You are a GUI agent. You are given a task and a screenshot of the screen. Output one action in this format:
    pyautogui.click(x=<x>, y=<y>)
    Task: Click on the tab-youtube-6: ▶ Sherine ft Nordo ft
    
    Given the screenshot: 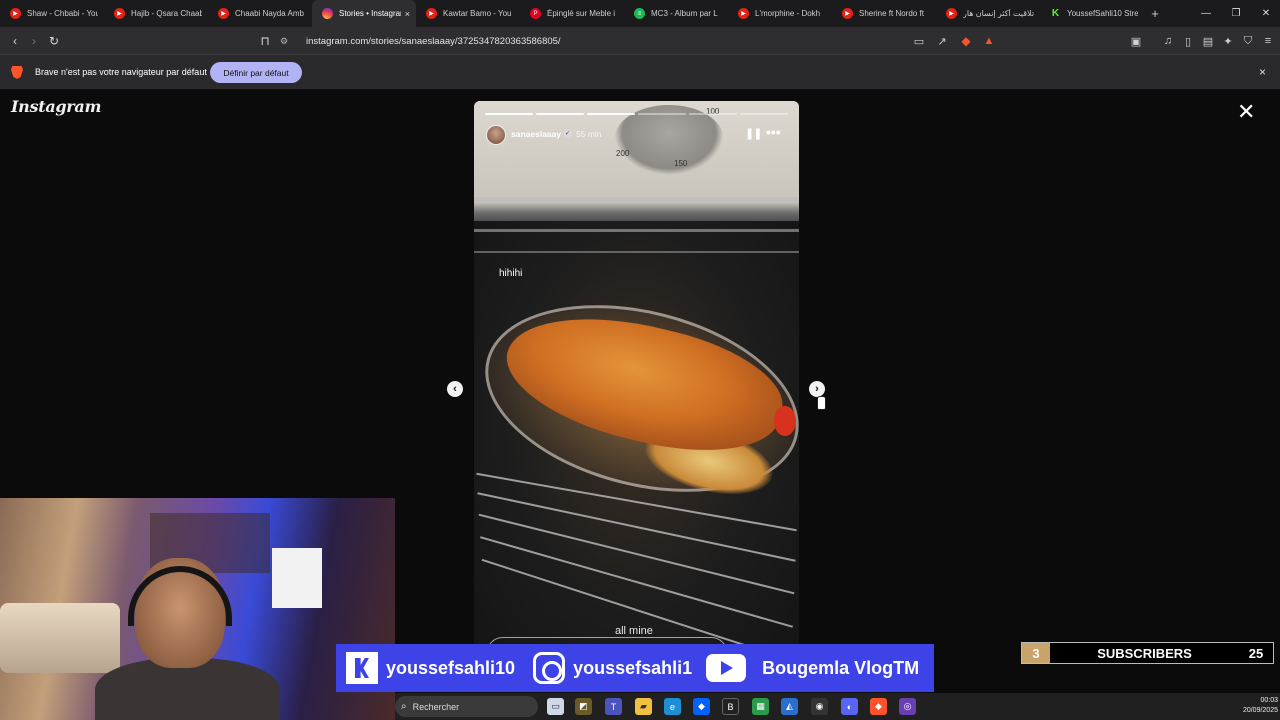 What is the action you would take?
    pyautogui.click(x=884, y=13)
    